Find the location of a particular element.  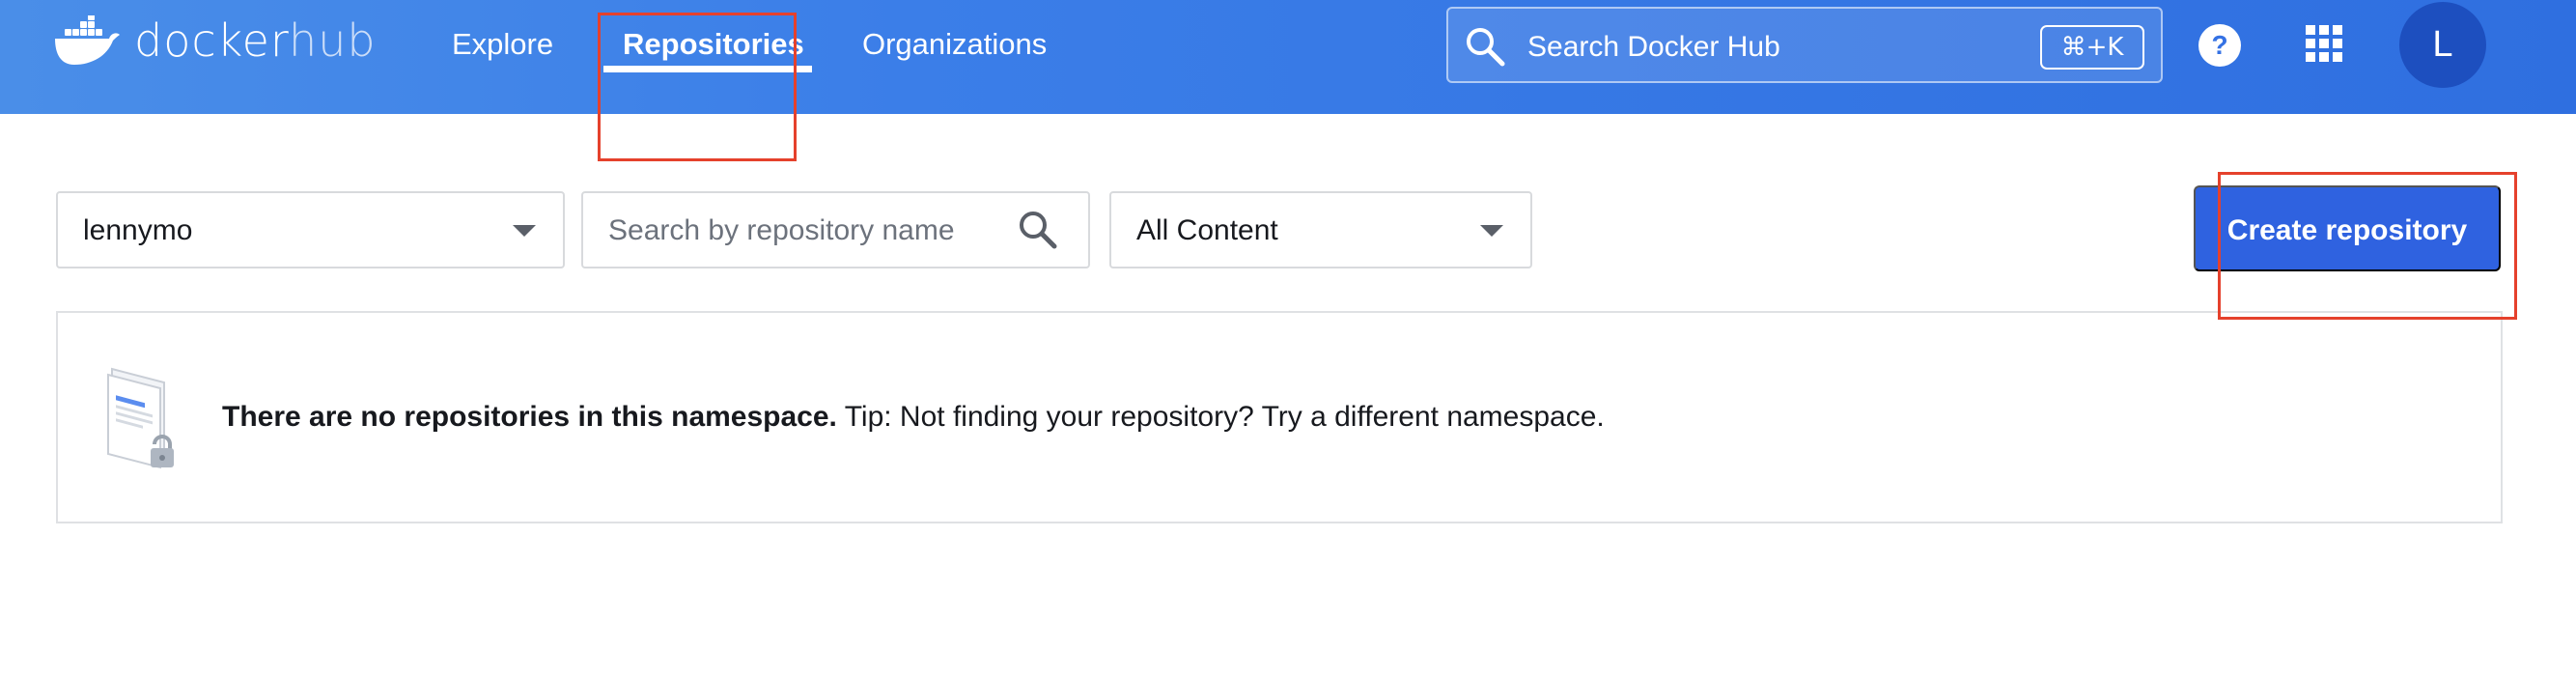

content-filter-select: All Content is located at coordinates (1321, 229).